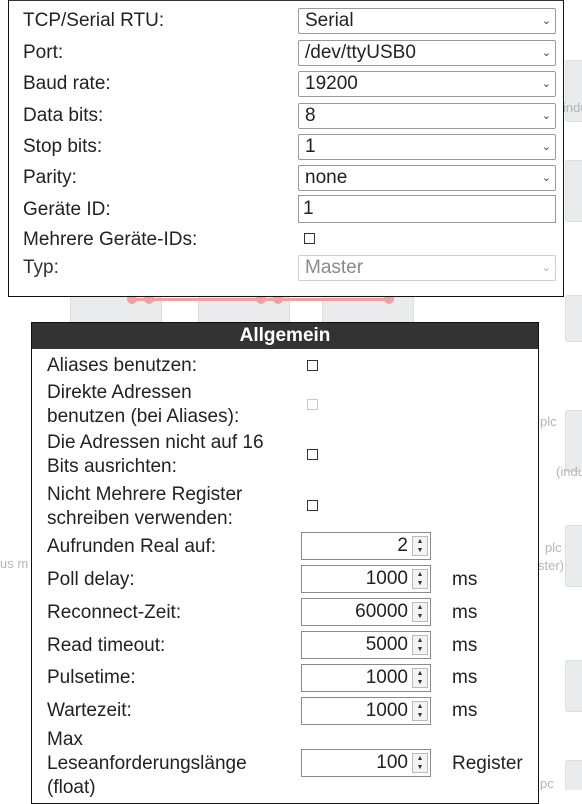  I want to click on pulsetime-label: Pulsetime:, so click(91, 677).